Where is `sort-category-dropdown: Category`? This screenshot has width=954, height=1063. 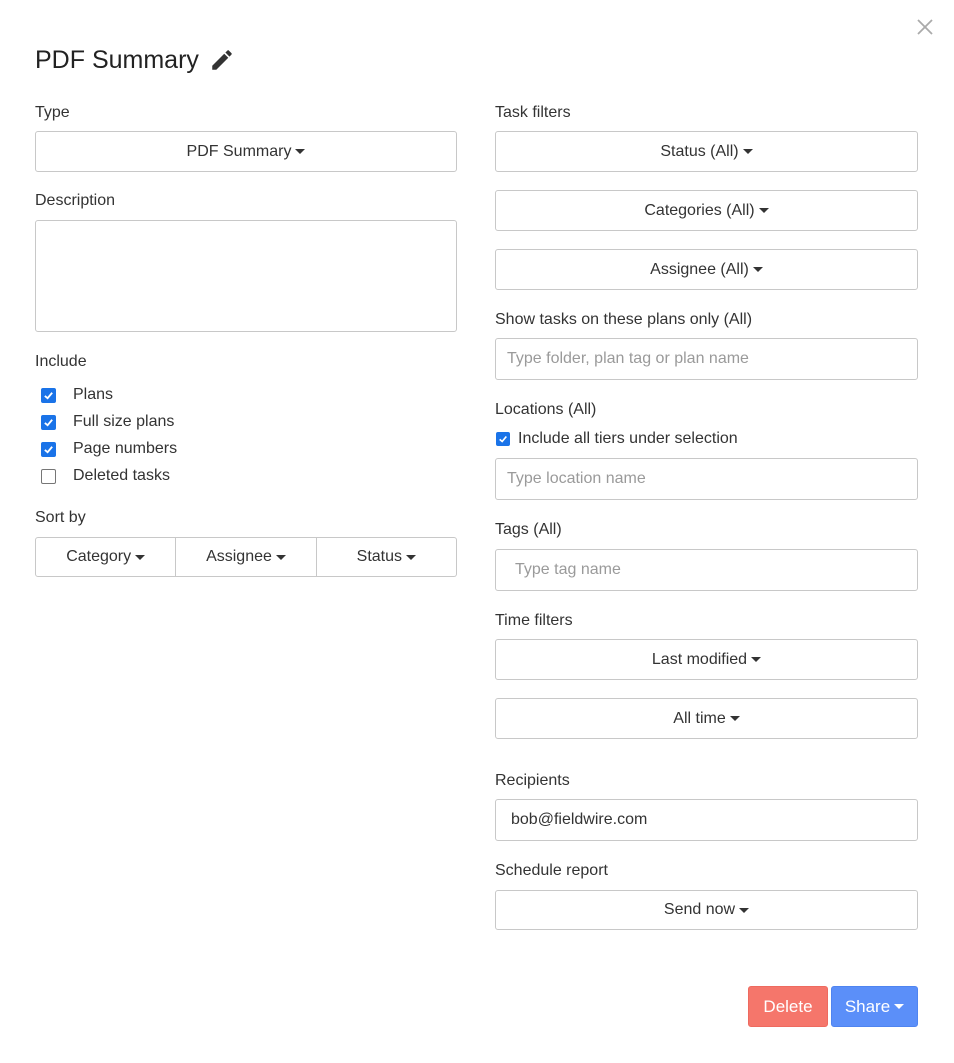 sort-category-dropdown: Category is located at coordinates (106, 557).